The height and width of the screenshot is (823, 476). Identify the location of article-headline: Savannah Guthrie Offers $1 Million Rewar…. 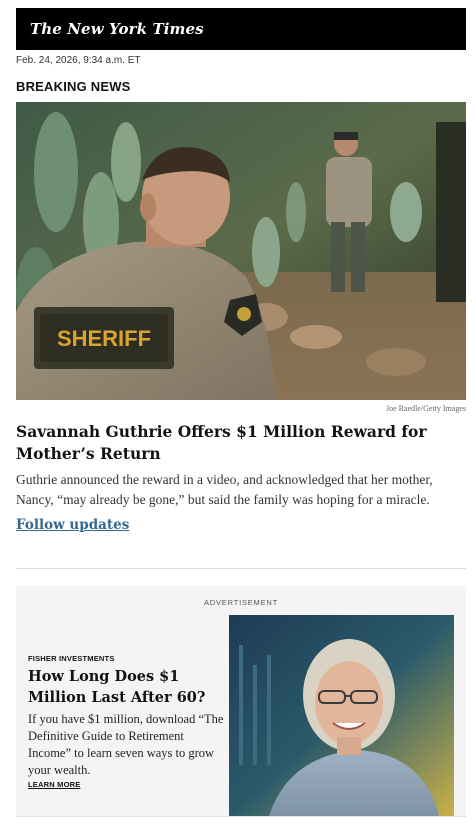
(241, 443).